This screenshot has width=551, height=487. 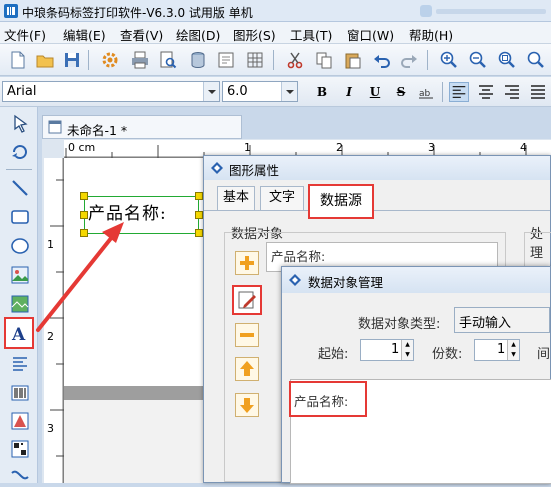 What do you see at coordinates (198, 60) in the screenshot?
I see `database-icon` at bounding box center [198, 60].